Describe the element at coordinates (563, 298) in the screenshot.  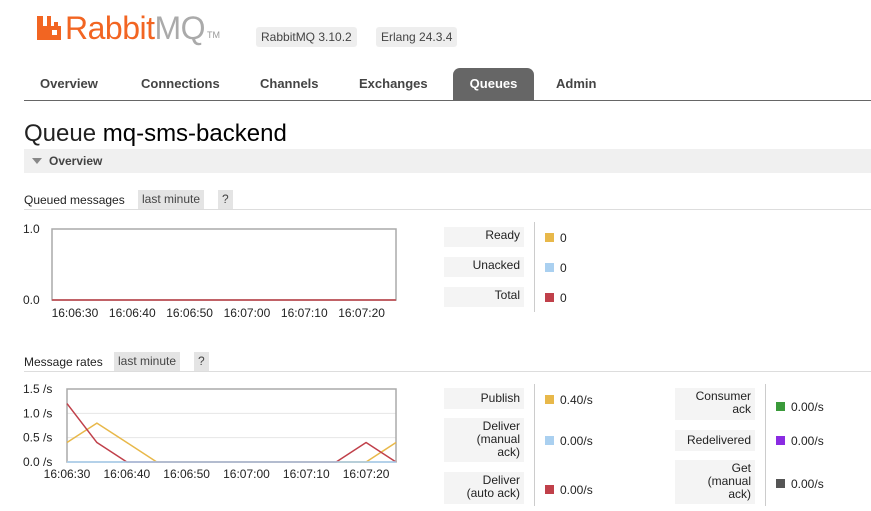
I see `stat-total-value: 0` at that location.